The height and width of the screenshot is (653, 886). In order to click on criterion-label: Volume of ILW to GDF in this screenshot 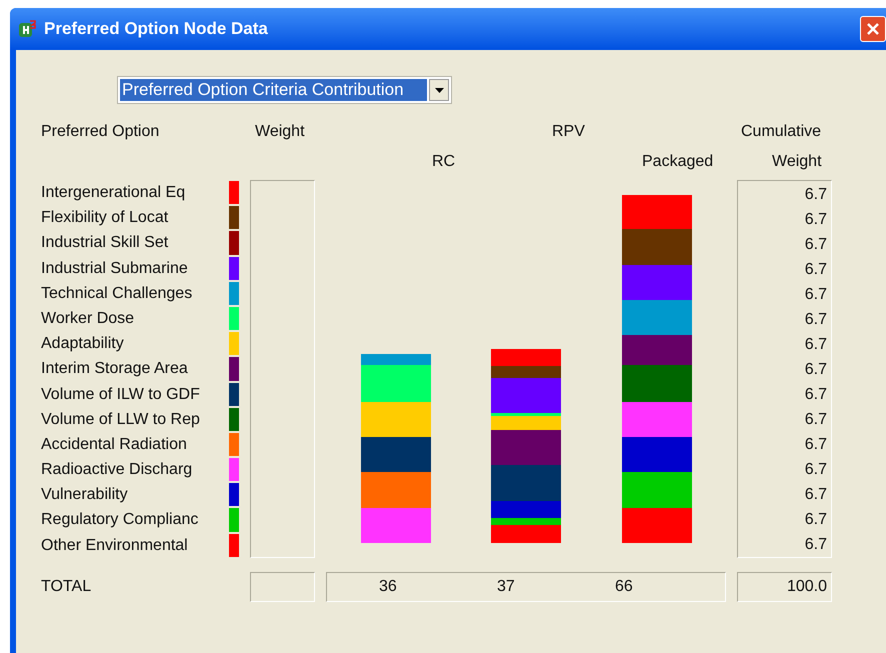, I will do `click(121, 394)`.